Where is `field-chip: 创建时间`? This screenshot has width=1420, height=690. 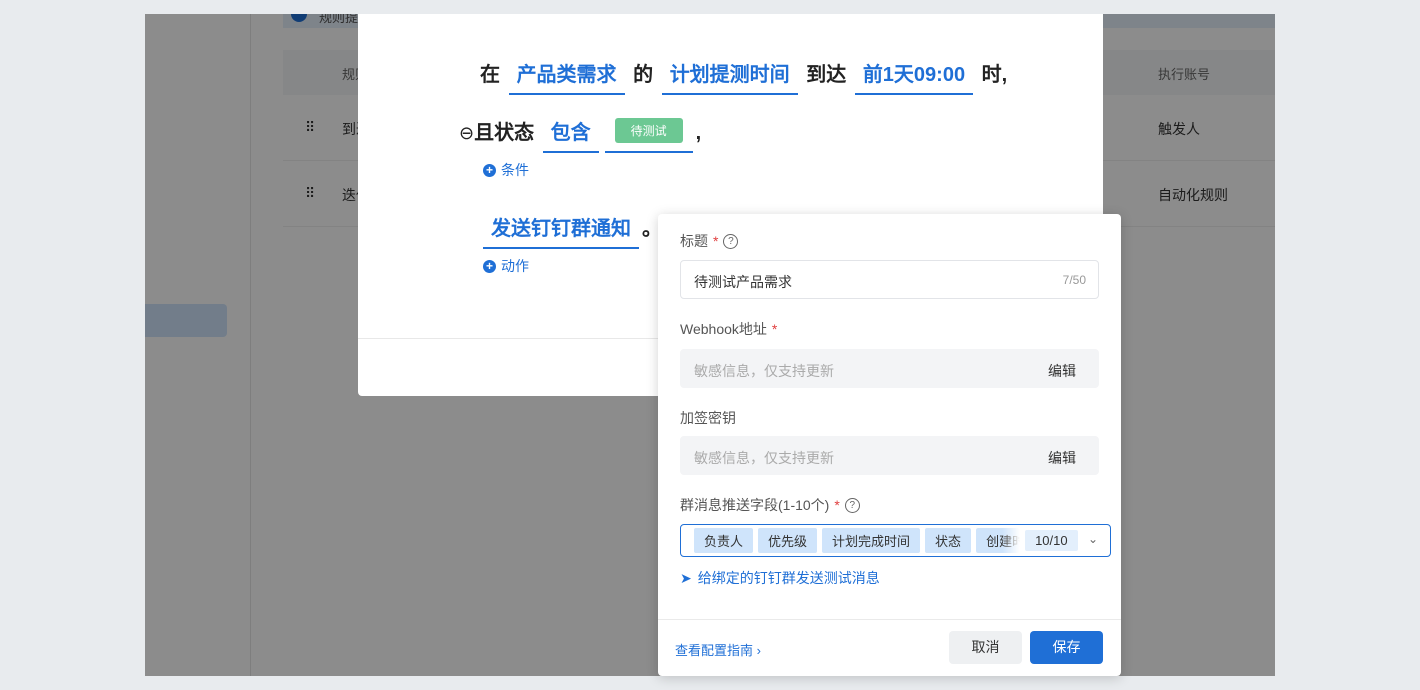
field-chip: 创建时间 is located at coordinates (998, 540).